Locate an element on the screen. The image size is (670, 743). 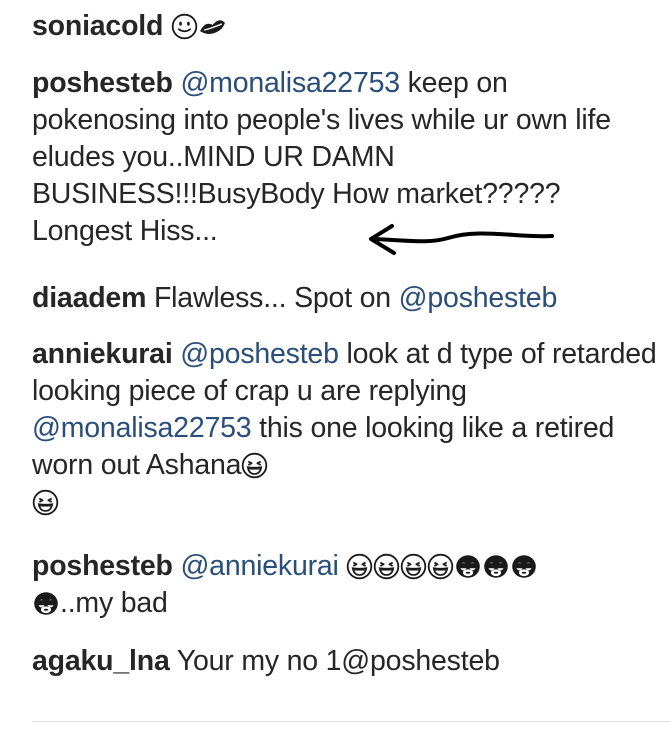
comment-item: agaku_lna Your my no 1@poshesteb is located at coordinates (344, 661).